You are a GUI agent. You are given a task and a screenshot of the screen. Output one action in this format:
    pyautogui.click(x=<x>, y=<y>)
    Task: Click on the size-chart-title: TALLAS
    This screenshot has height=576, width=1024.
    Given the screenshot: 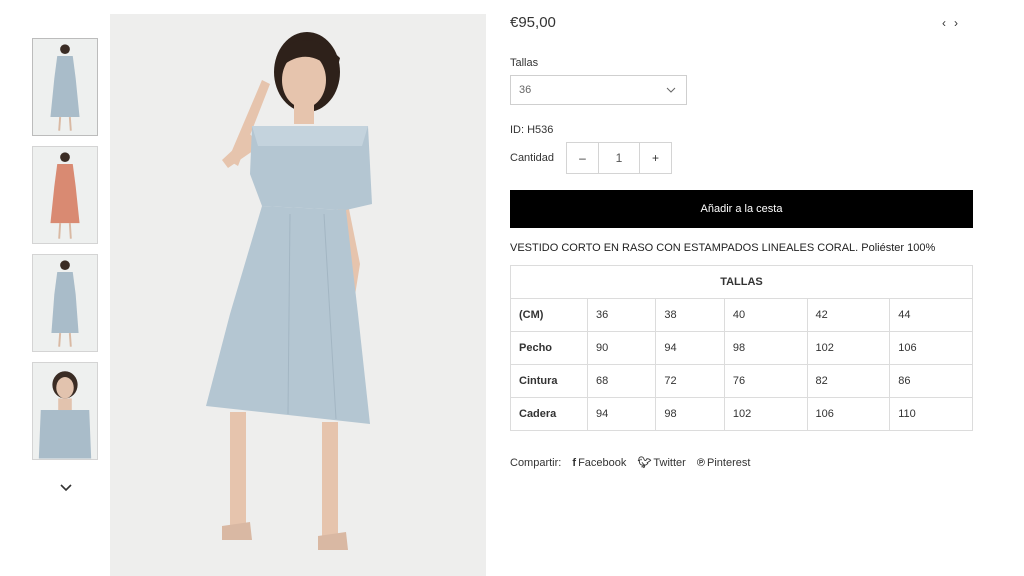 What is the action you would take?
    pyautogui.click(x=741, y=282)
    